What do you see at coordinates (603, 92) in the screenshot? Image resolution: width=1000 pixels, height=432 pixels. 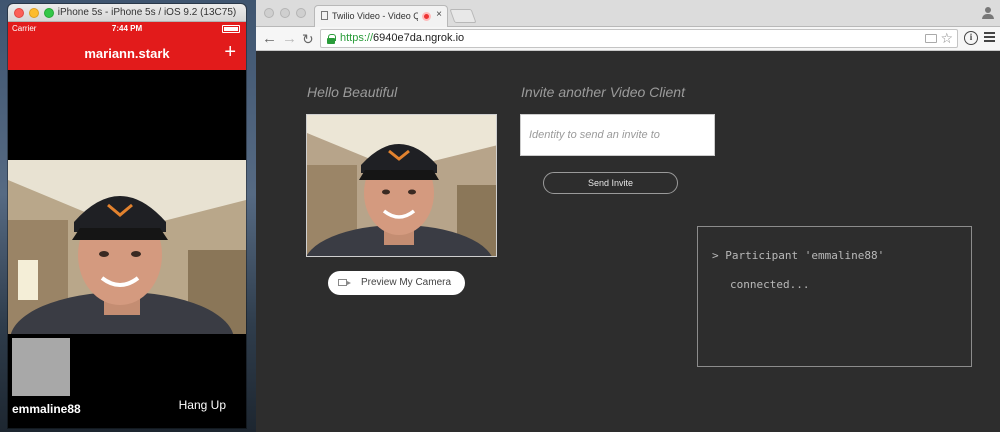 I see `invite-heading: Invite another Video Client` at bounding box center [603, 92].